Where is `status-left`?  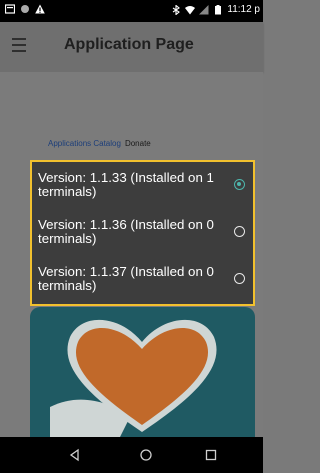 status-left is located at coordinates (25, 9).